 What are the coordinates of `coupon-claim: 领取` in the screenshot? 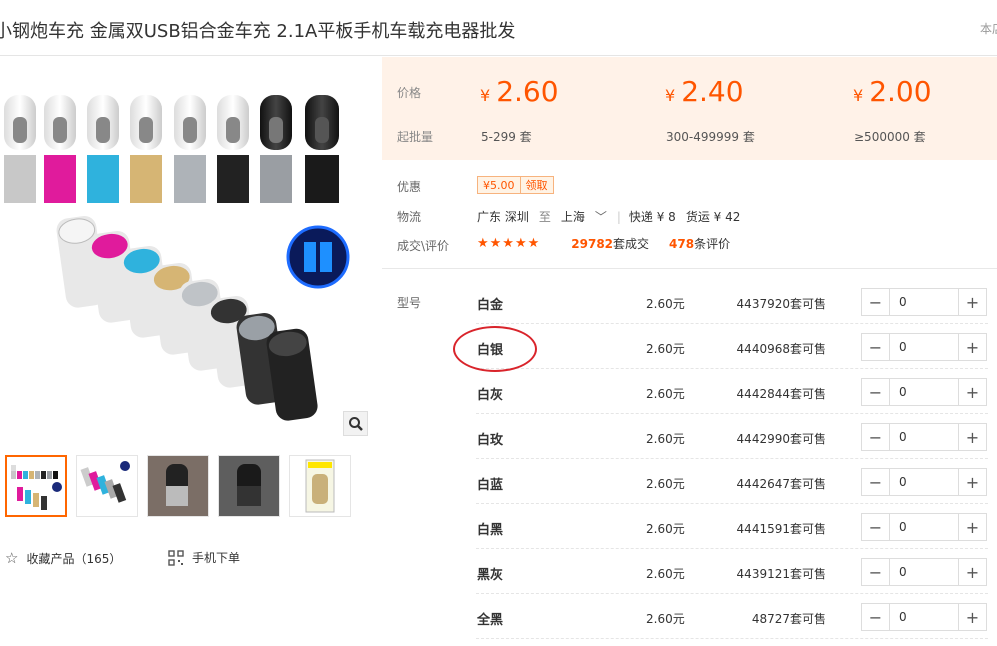 It's located at (536, 185).